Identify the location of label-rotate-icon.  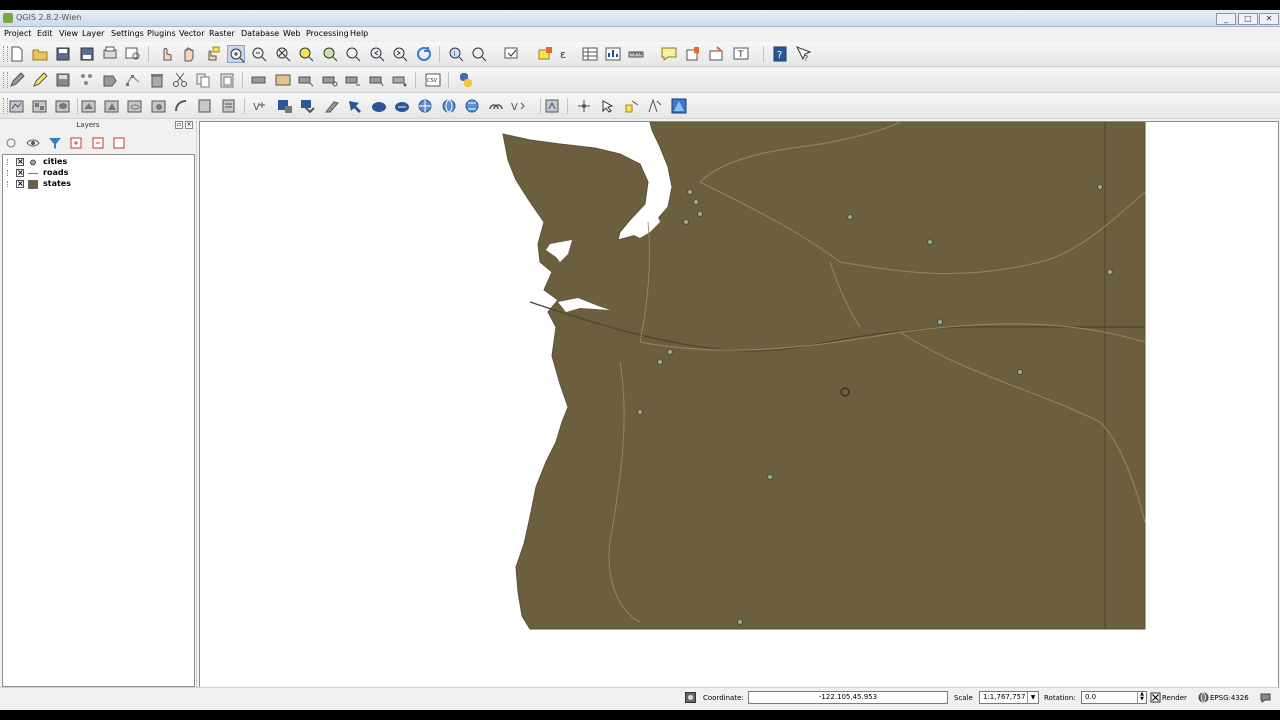
(330, 80).